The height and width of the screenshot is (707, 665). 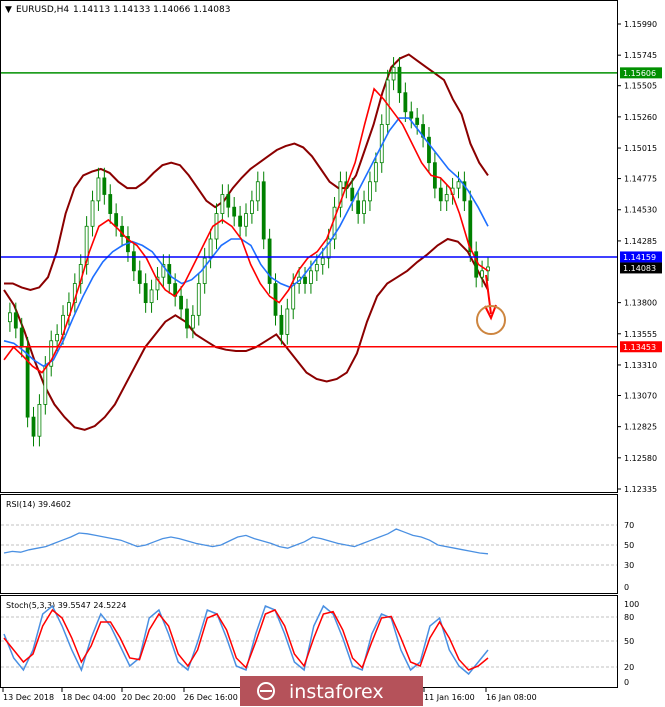 I want to click on y-tick-label: 1.13310, so click(x=640, y=365).